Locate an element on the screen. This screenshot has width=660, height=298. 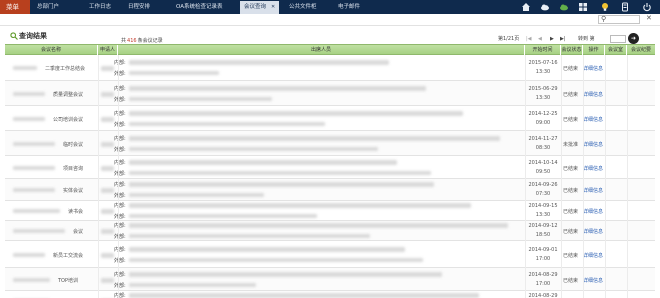
start-time: 17:00 is located at coordinates (543, 284).